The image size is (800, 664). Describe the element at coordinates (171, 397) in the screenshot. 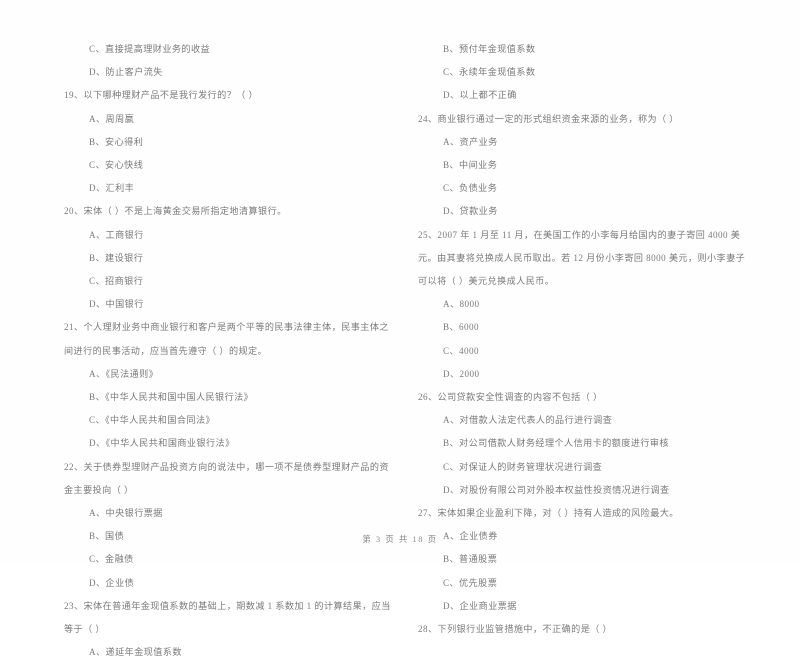

I see `question-option: B、《中华人民共和国中国人民银行法》` at that location.